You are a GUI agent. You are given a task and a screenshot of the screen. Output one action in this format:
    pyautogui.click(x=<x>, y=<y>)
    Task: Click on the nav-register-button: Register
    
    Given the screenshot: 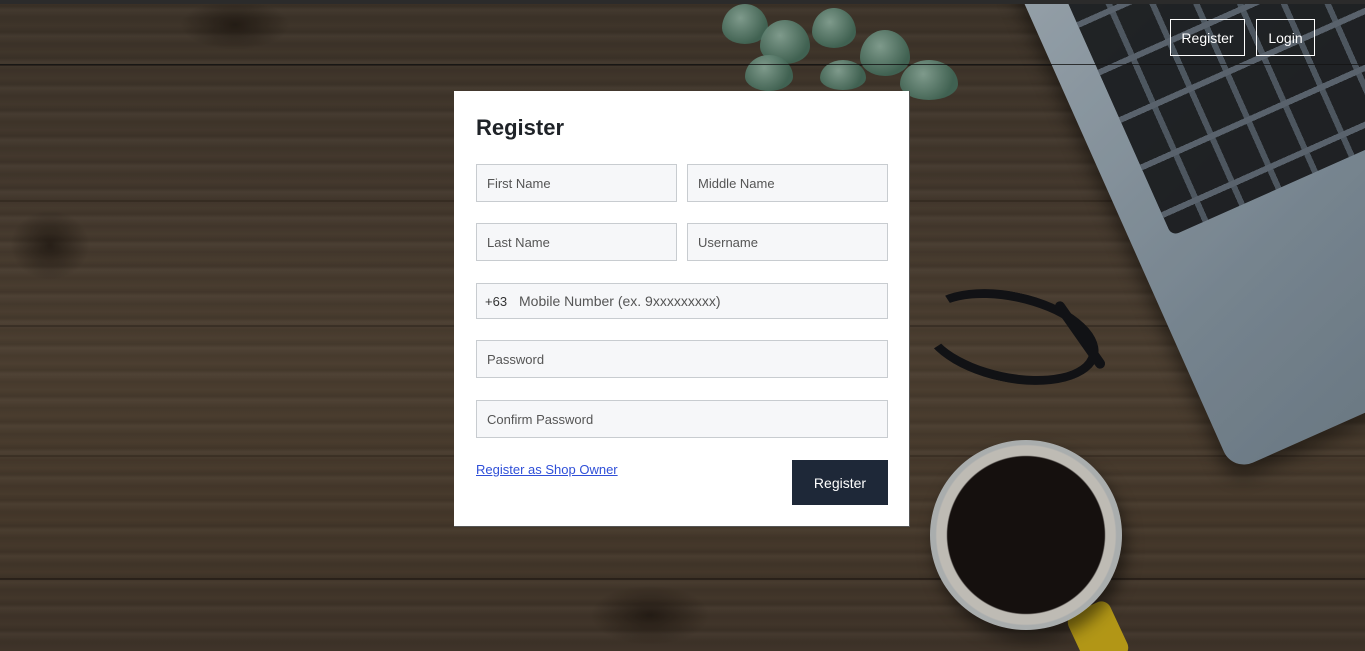 What is the action you would take?
    pyautogui.click(x=1207, y=37)
    